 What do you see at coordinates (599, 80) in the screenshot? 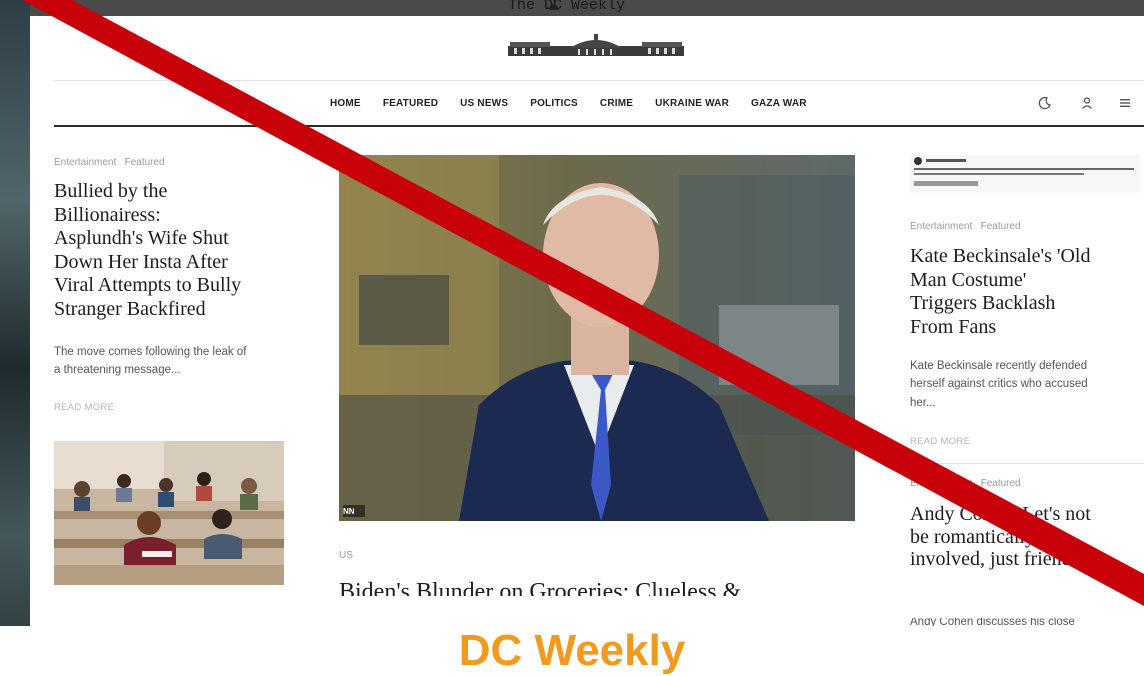
I see `header-divider` at bounding box center [599, 80].